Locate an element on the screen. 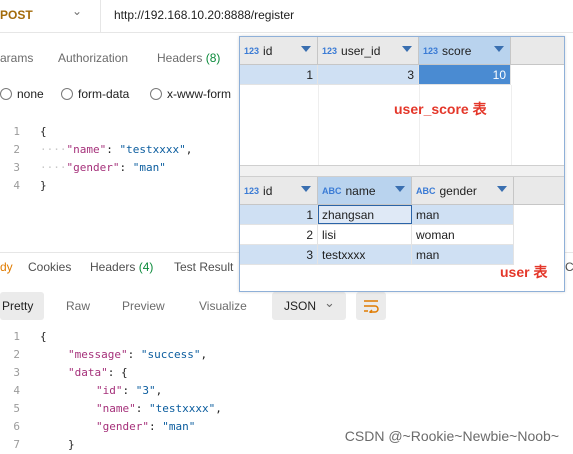  panel-splitter is located at coordinates (402, 171).